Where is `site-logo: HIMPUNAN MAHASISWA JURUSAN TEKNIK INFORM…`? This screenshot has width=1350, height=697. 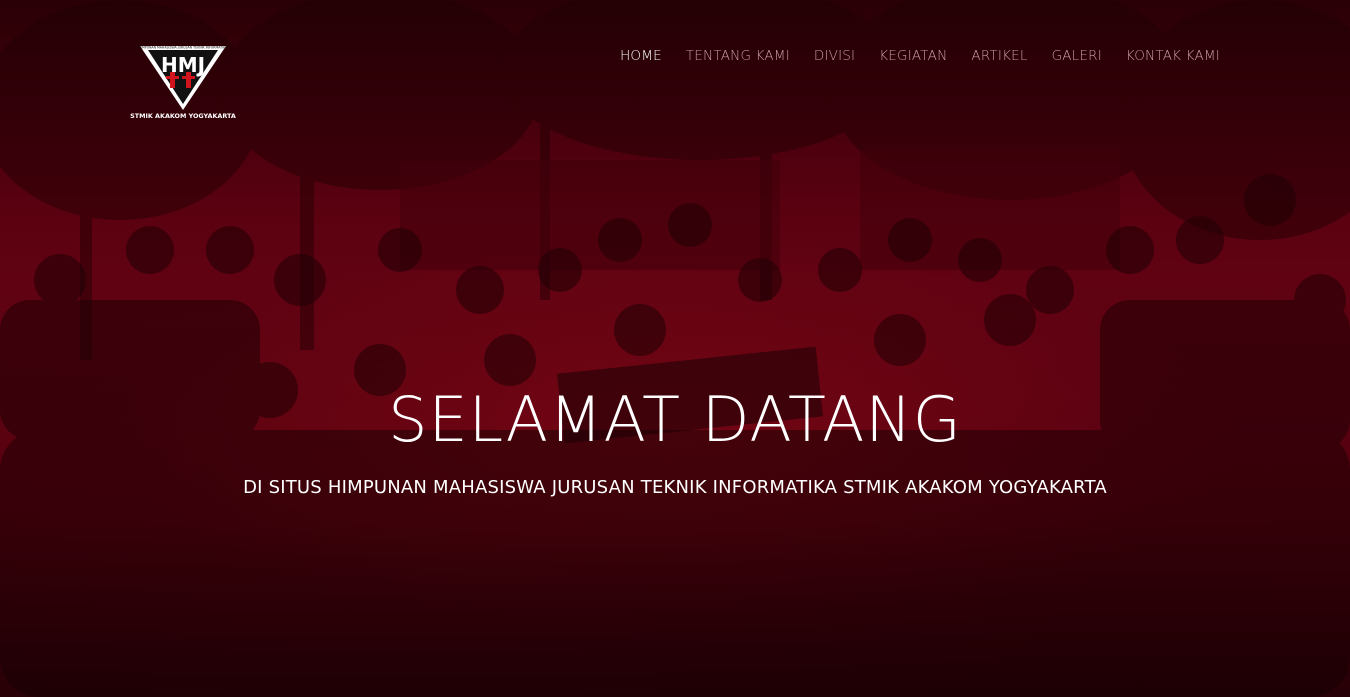
site-logo: HIMPUNAN MAHASISWA JURUSAN TEKNIK INFORM… is located at coordinates (183, 80).